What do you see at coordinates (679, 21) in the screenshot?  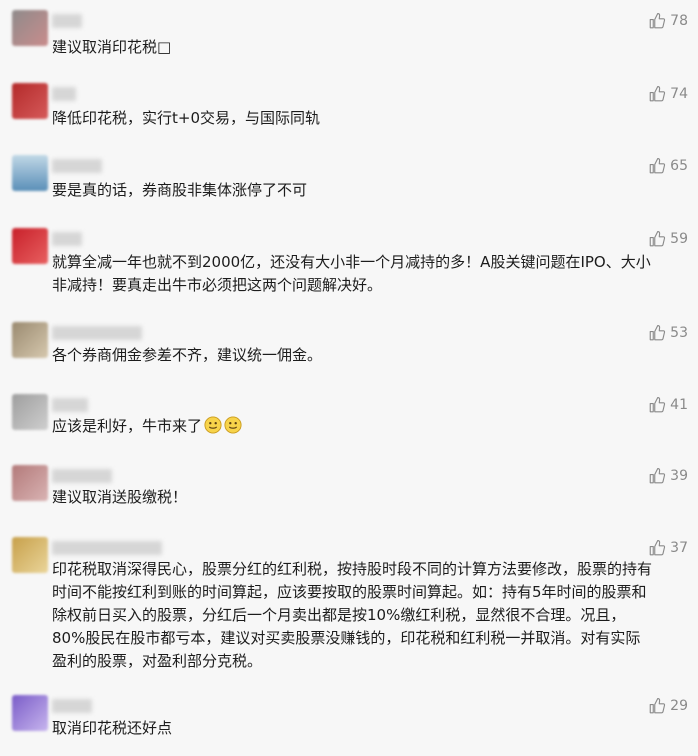 I see `like-count: 78` at bounding box center [679, 21].